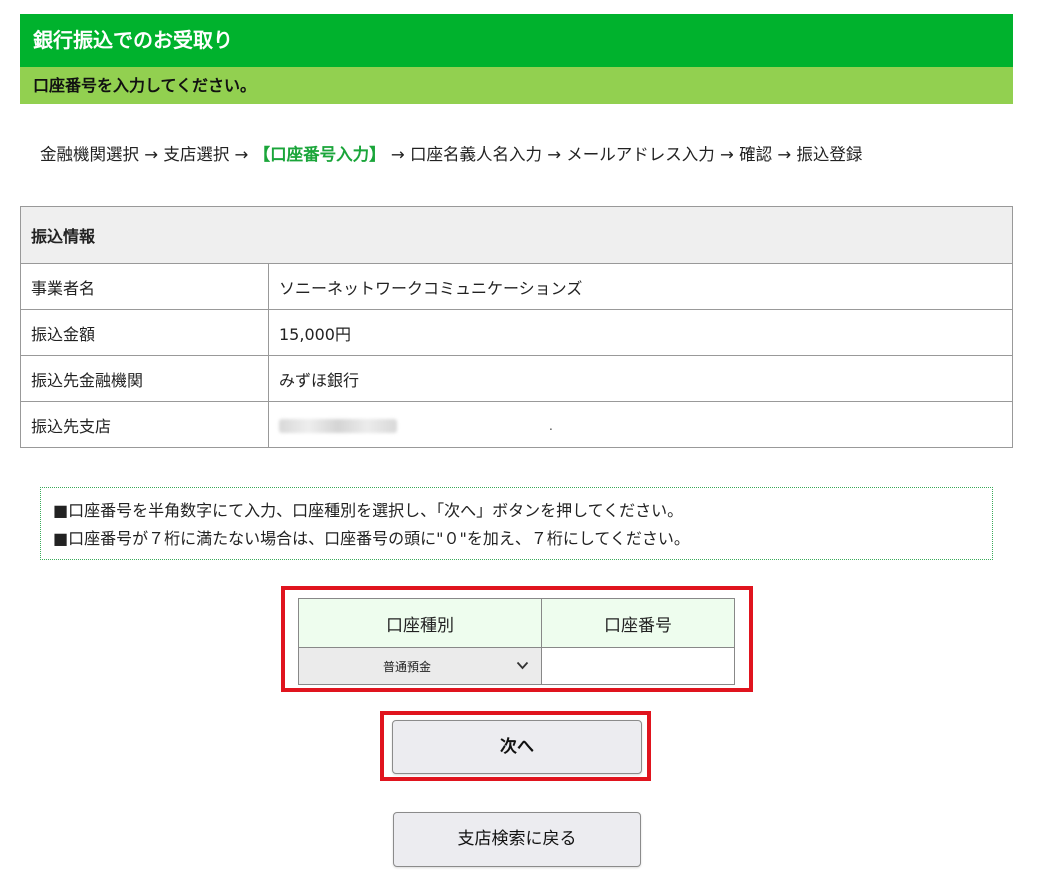 The image size is (1037, 889). I want to click on row-value: 15,000円, so click(640, 332).